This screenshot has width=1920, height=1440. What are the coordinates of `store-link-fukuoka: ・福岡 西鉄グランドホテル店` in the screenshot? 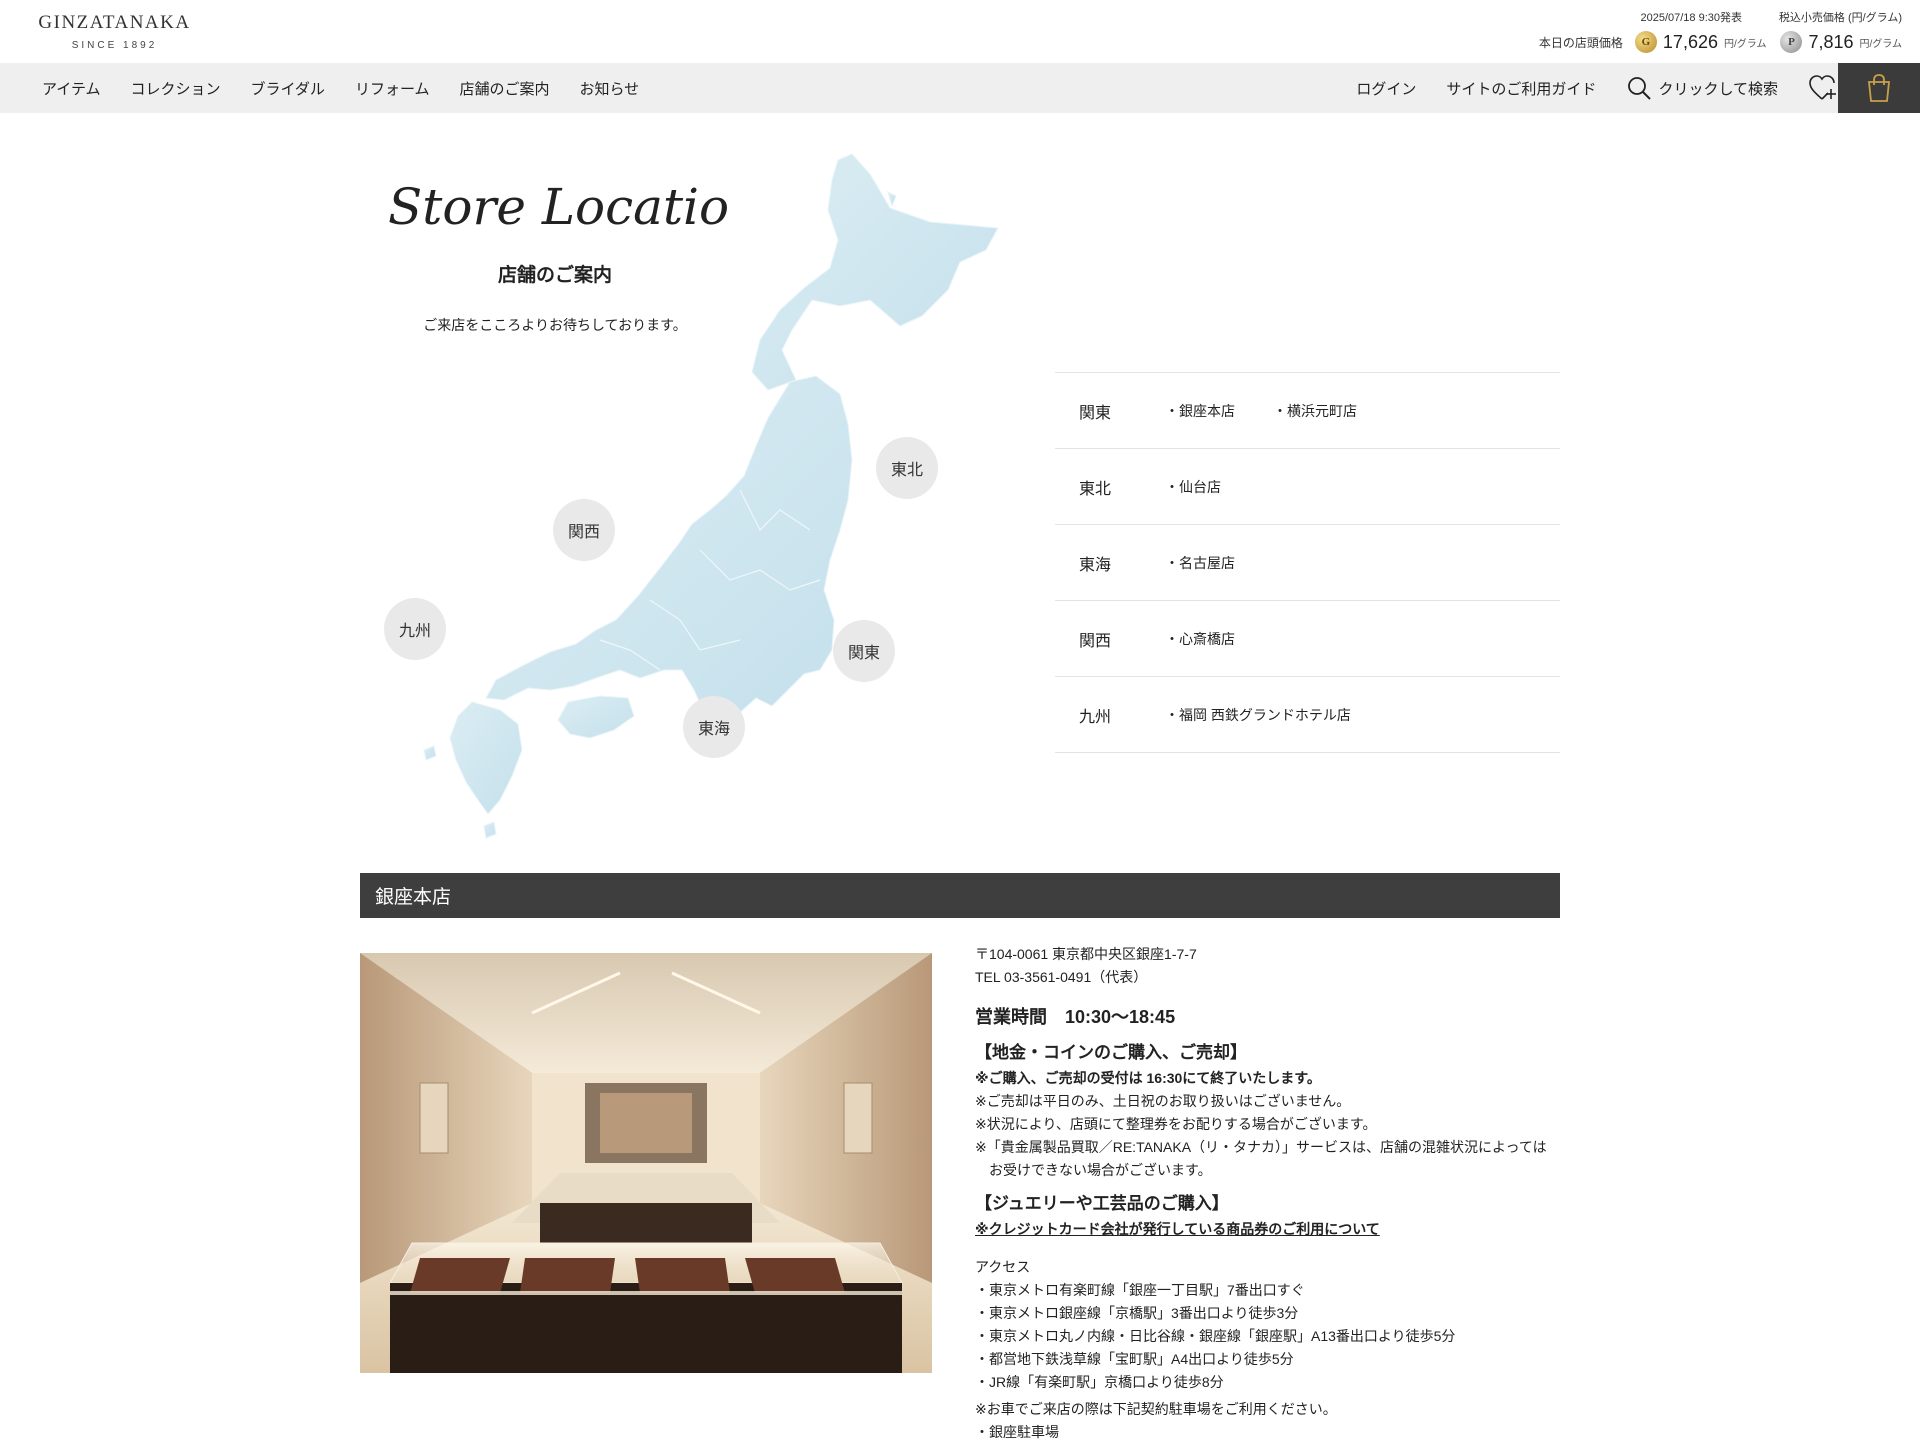 It's located at (1258, 715).